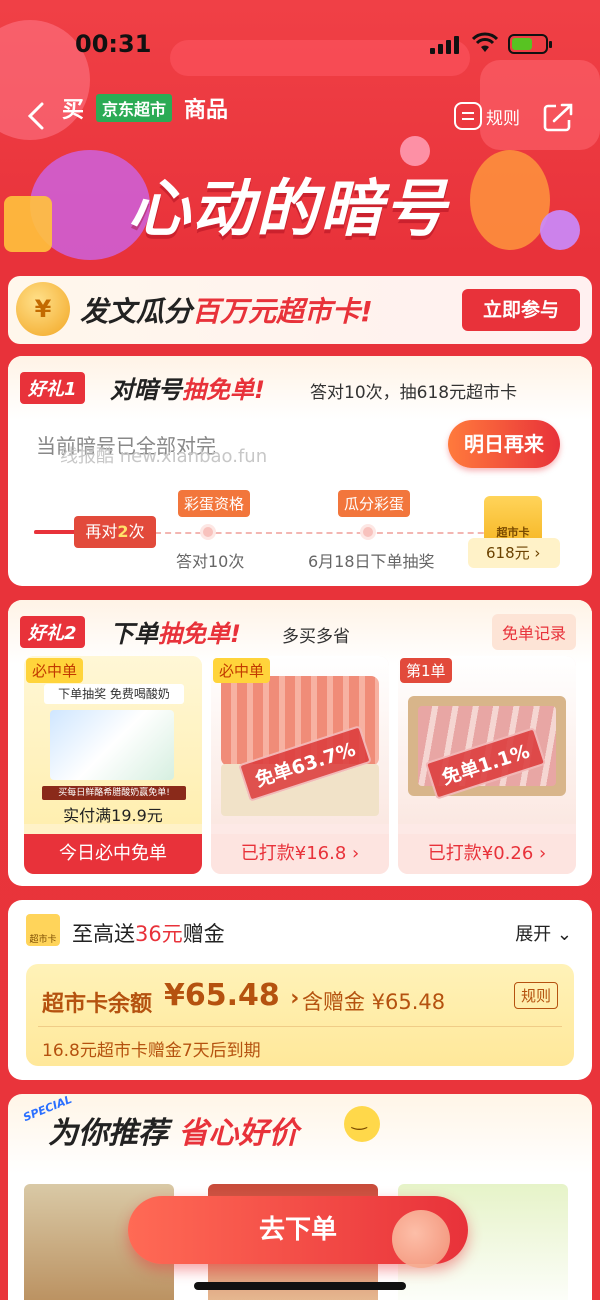 The image size is (600, 1300). What do you see at coordinates (226, 311) in the screenshot?
I see `banner-title: 发文瓜分百万元超市卡!` at bounding box center [226, 311].